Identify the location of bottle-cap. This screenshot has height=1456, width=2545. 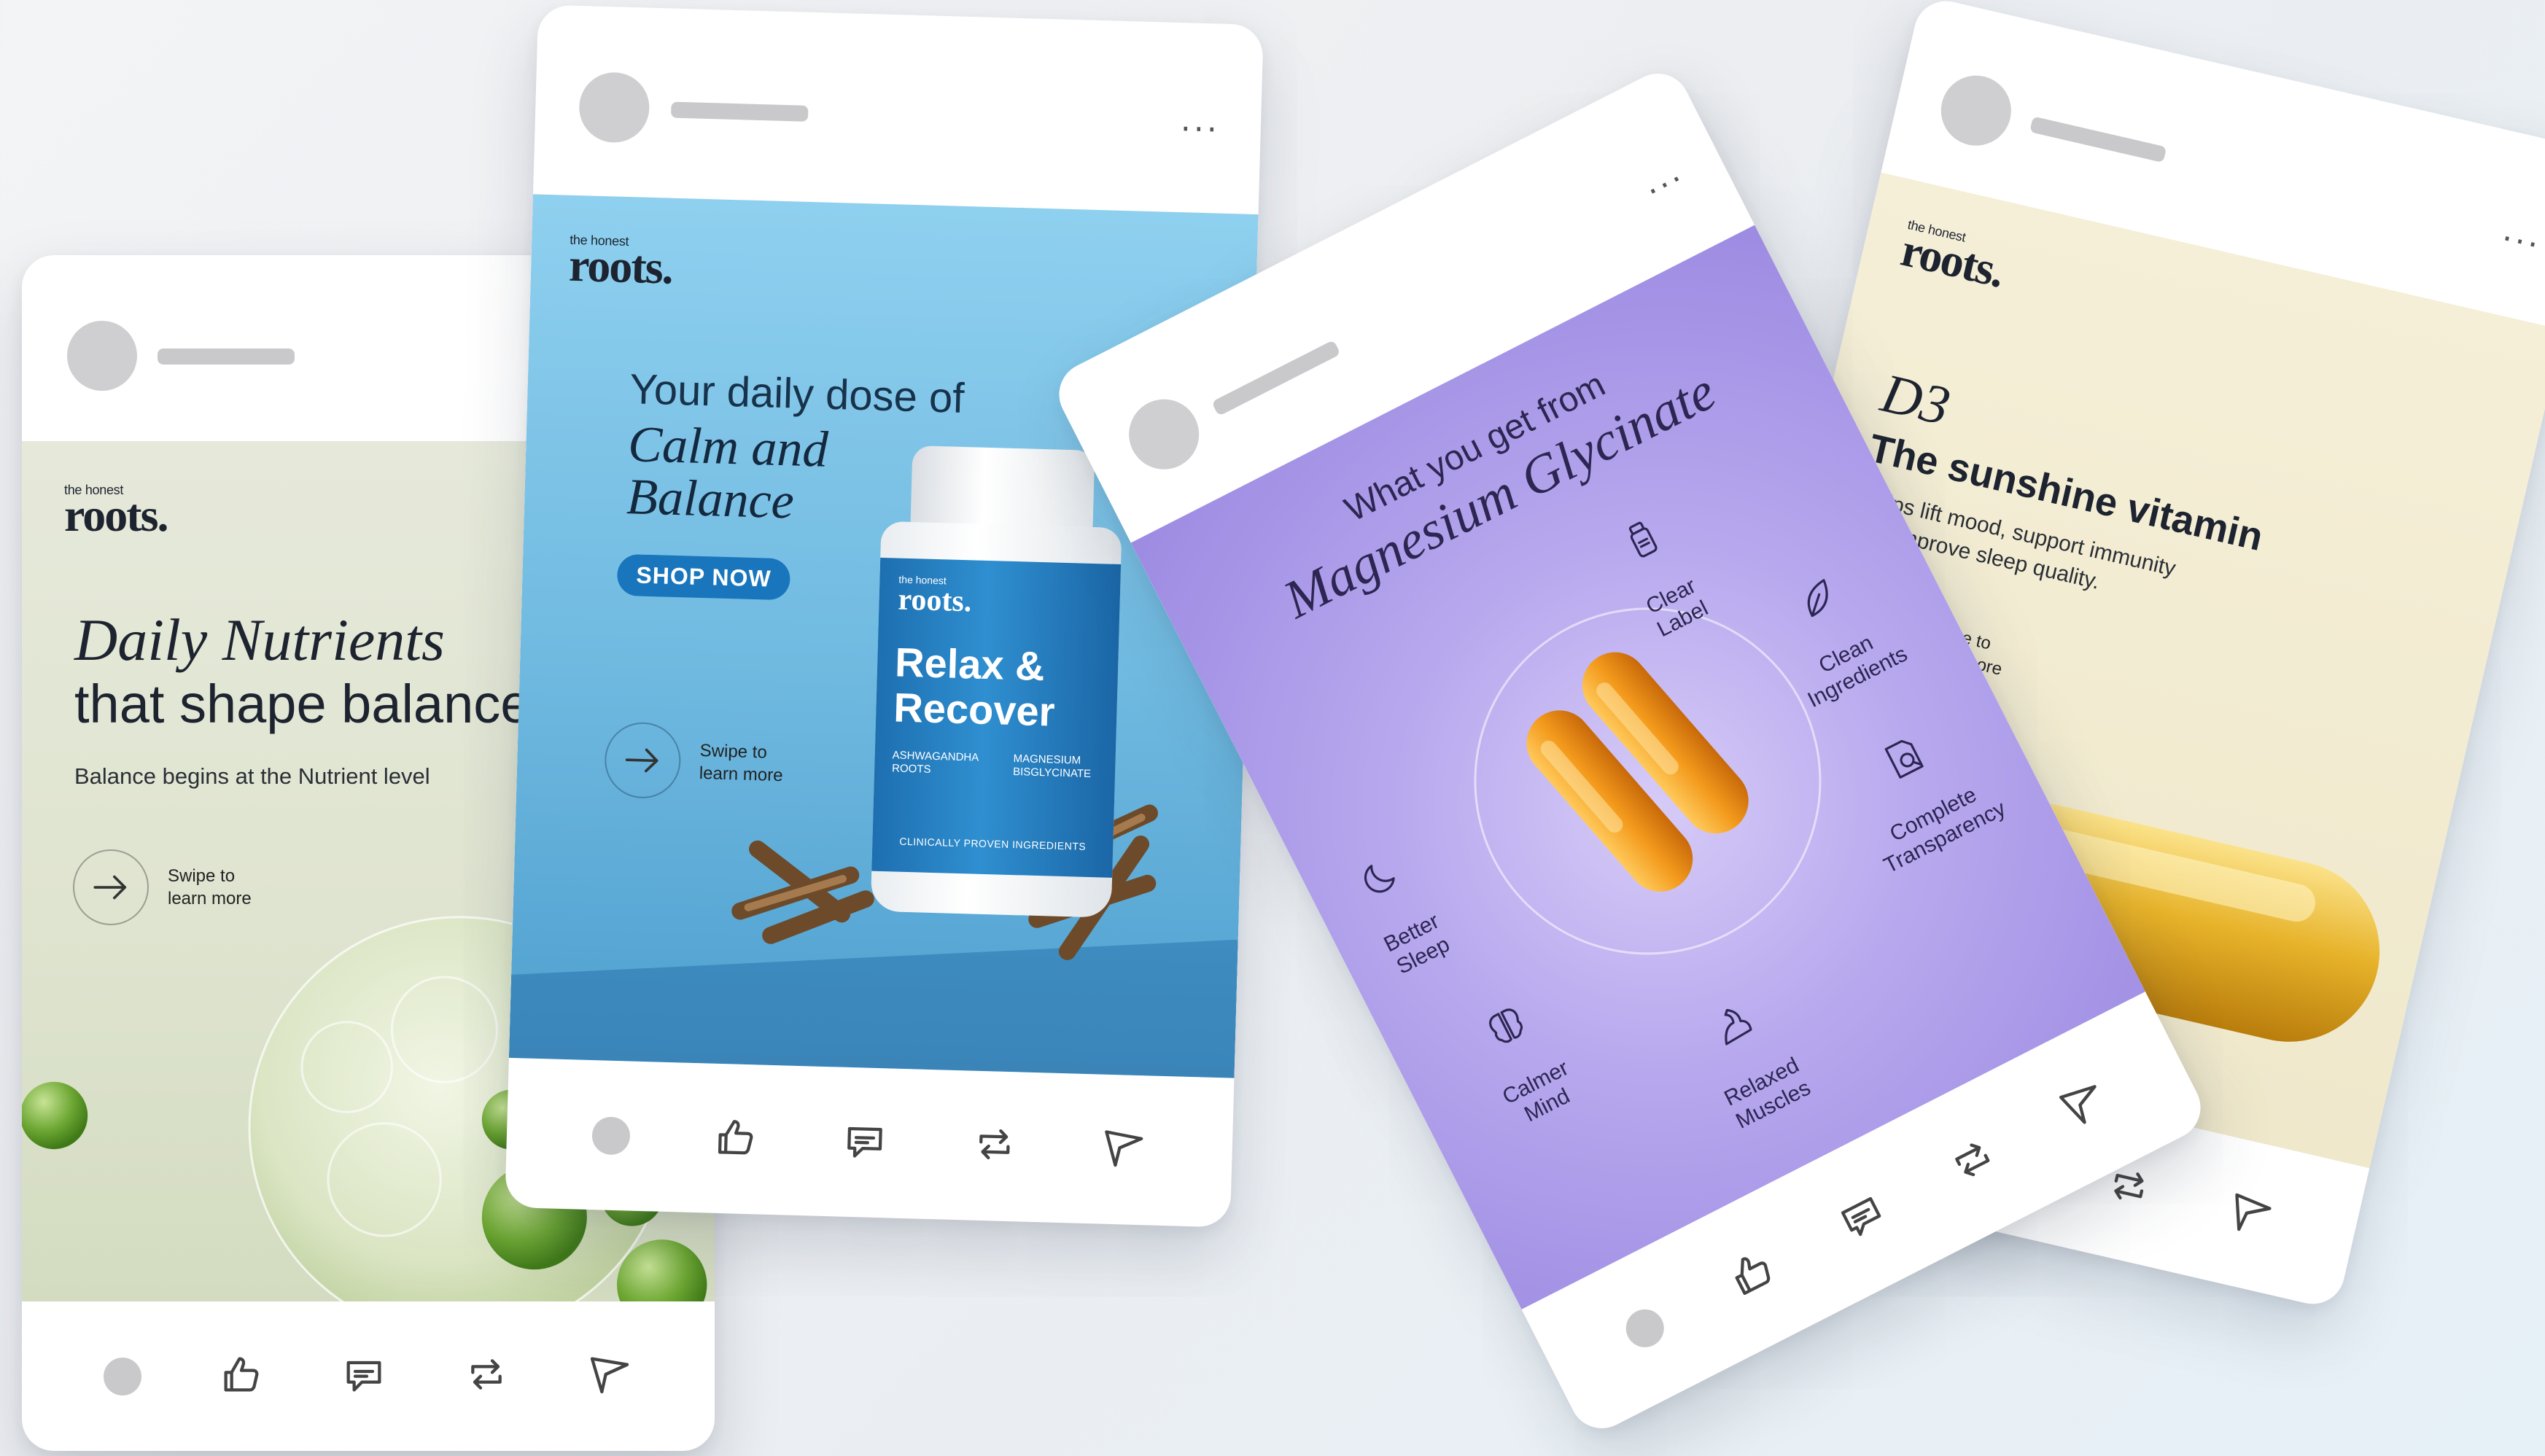
(1002, 489).